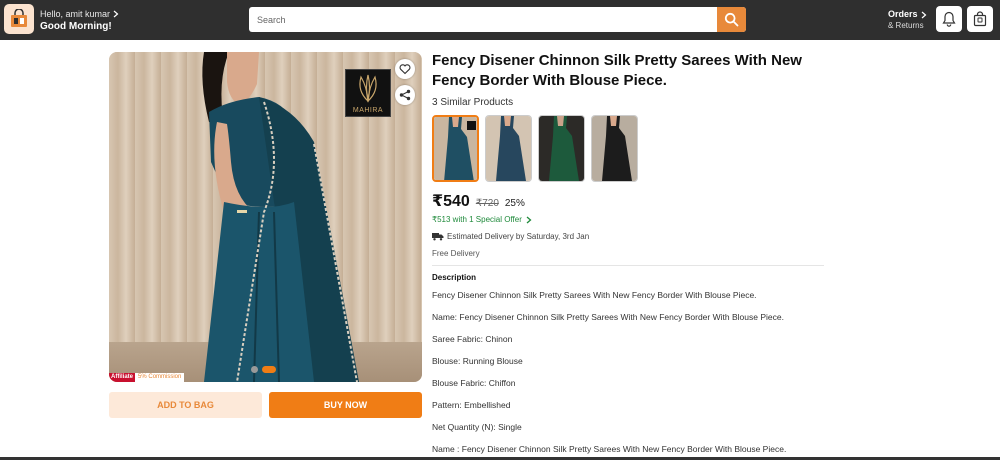  I want to click on shopping-bag-logo-icon, so click(19, 18).